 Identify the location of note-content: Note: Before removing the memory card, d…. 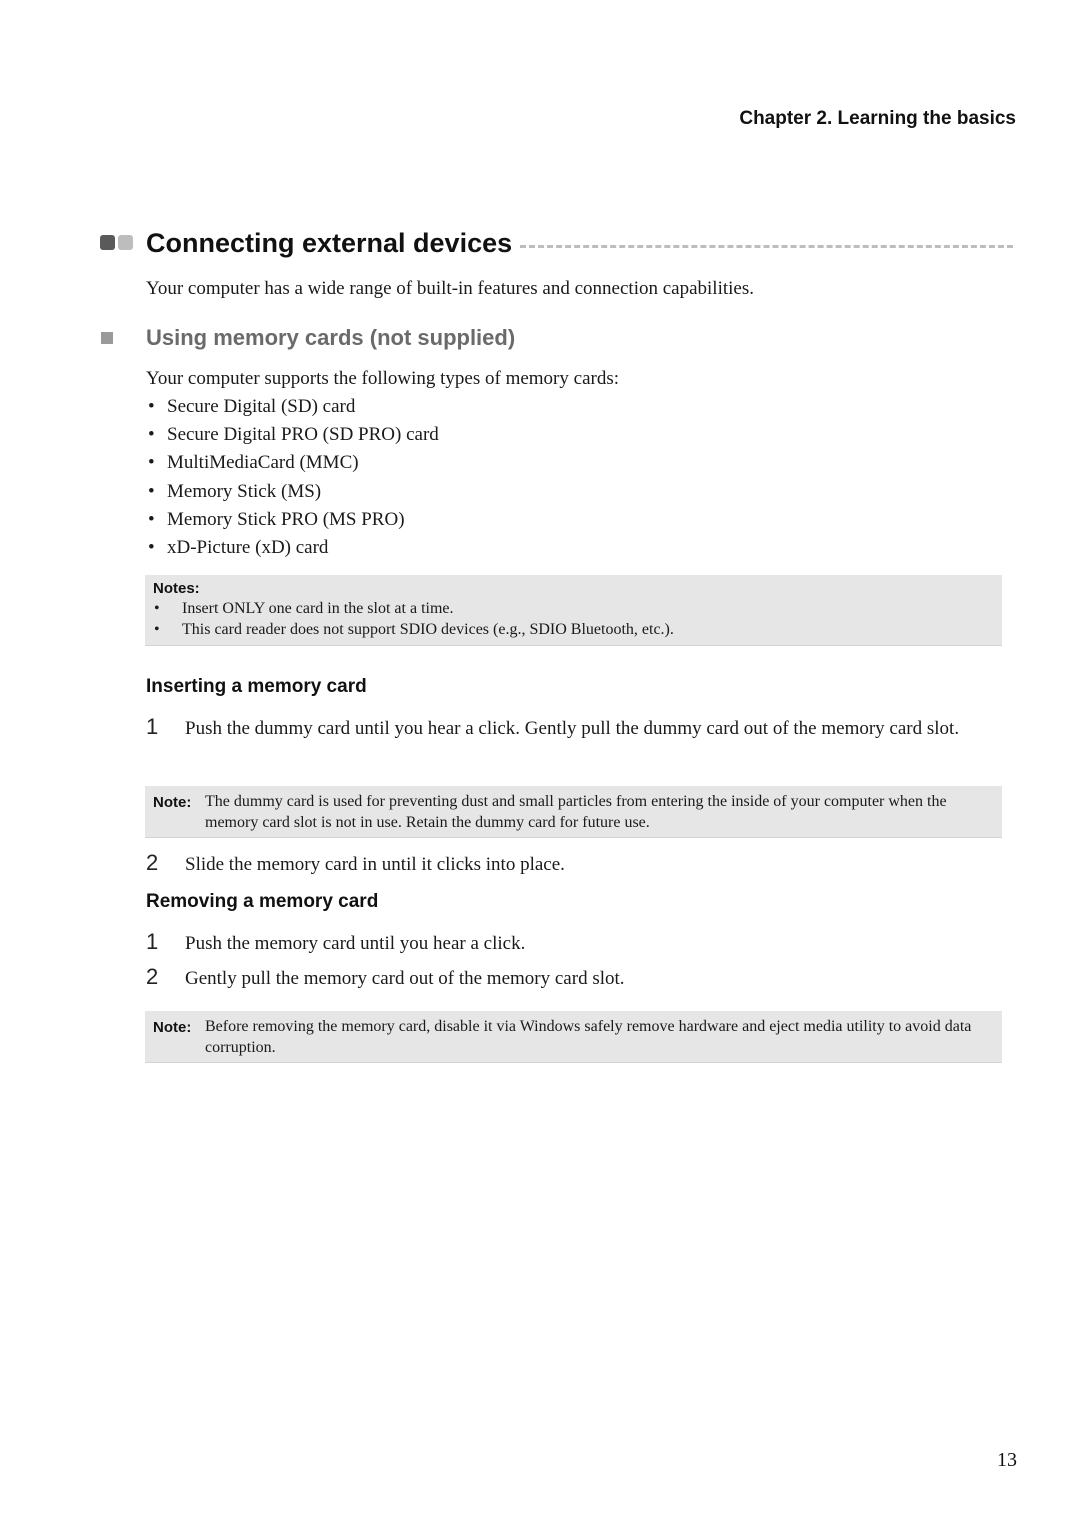
(569, 1037).